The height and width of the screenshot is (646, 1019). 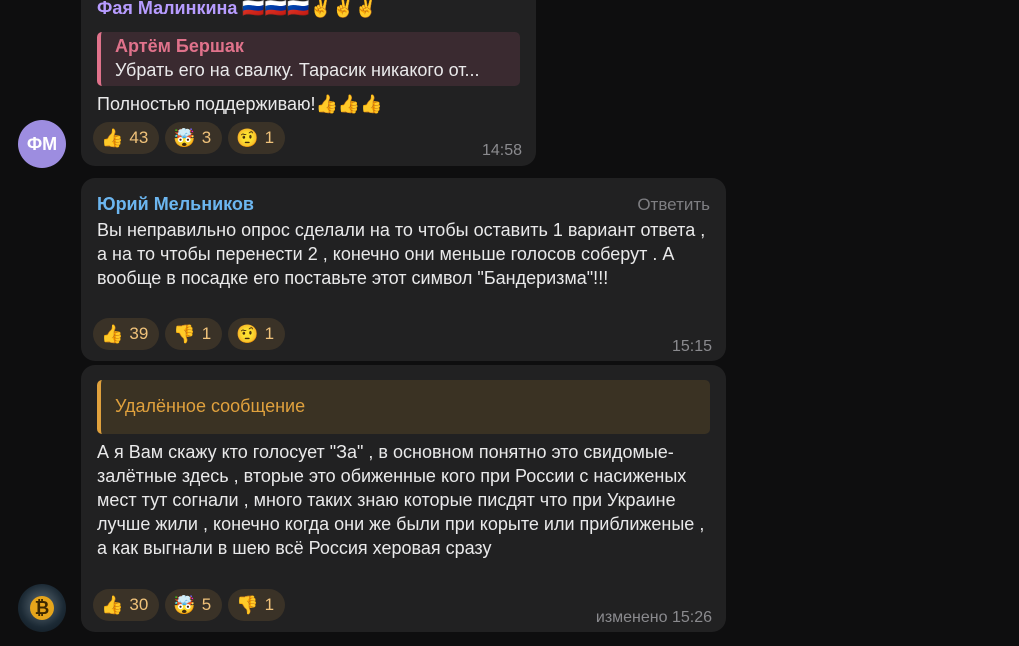 I want to click on message-time: 14:58, so click(x=501, y=150).